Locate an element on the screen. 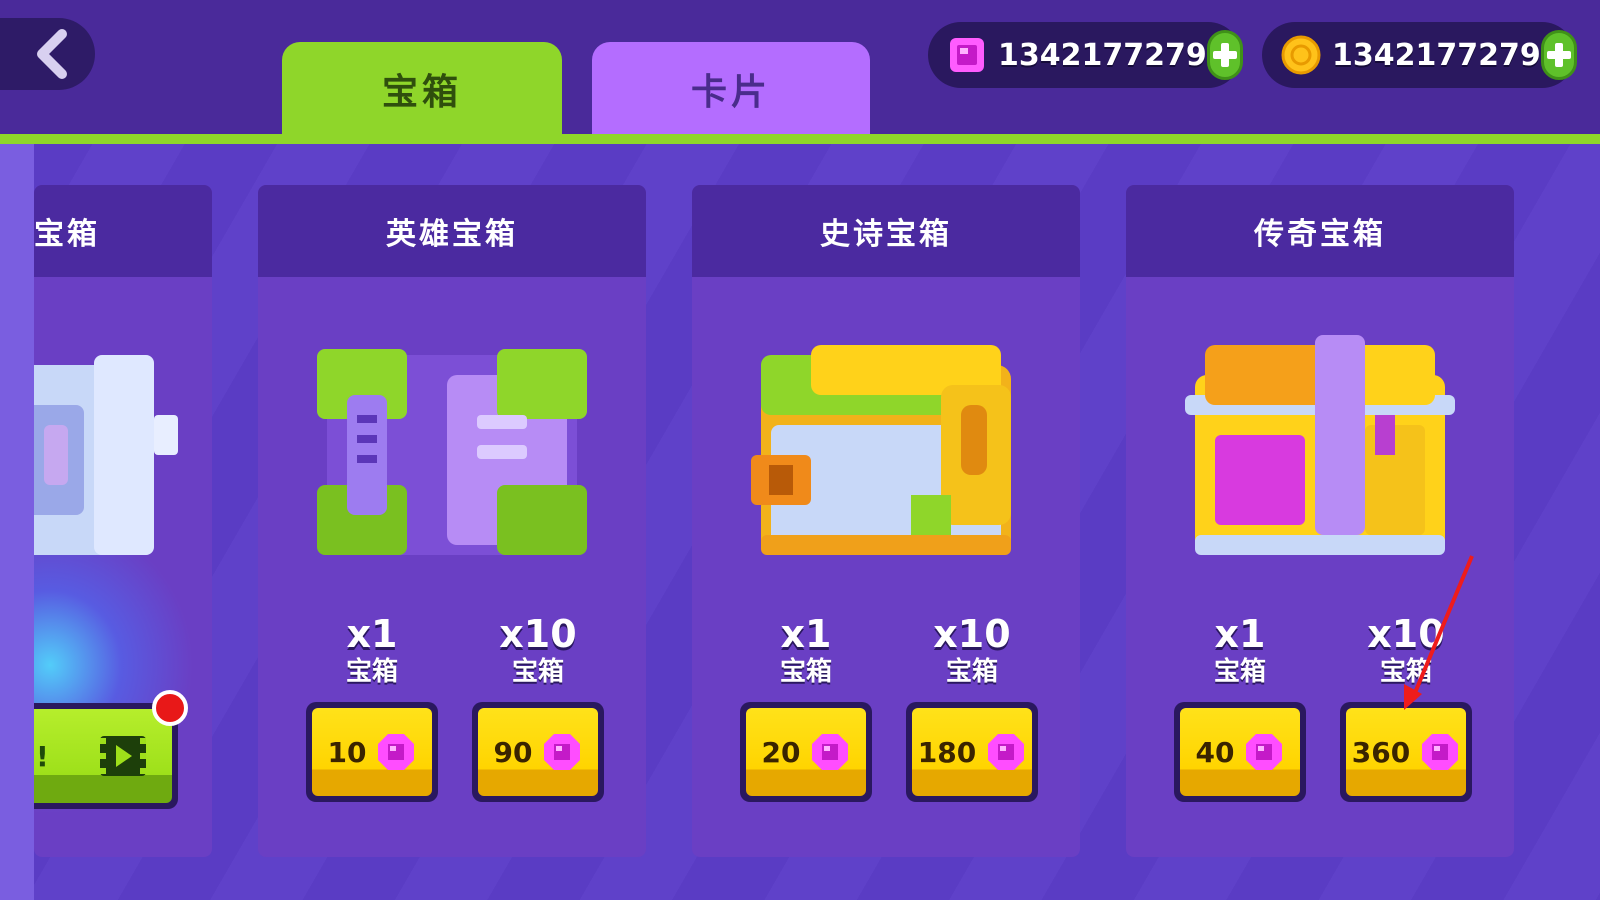  add-gems-button is located at coordinates (1224, 55).